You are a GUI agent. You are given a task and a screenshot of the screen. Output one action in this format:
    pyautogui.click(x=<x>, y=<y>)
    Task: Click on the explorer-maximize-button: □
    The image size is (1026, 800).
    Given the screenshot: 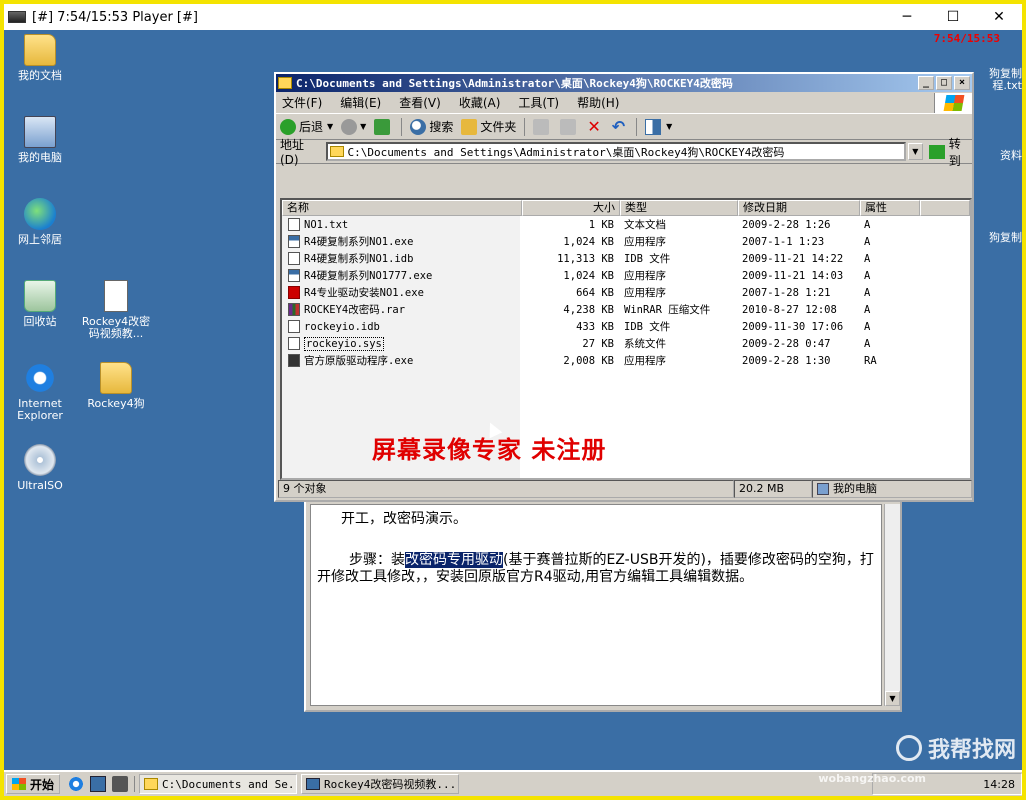 What is the action you would take?
    pyautogui.click(x=944, y=83)
    